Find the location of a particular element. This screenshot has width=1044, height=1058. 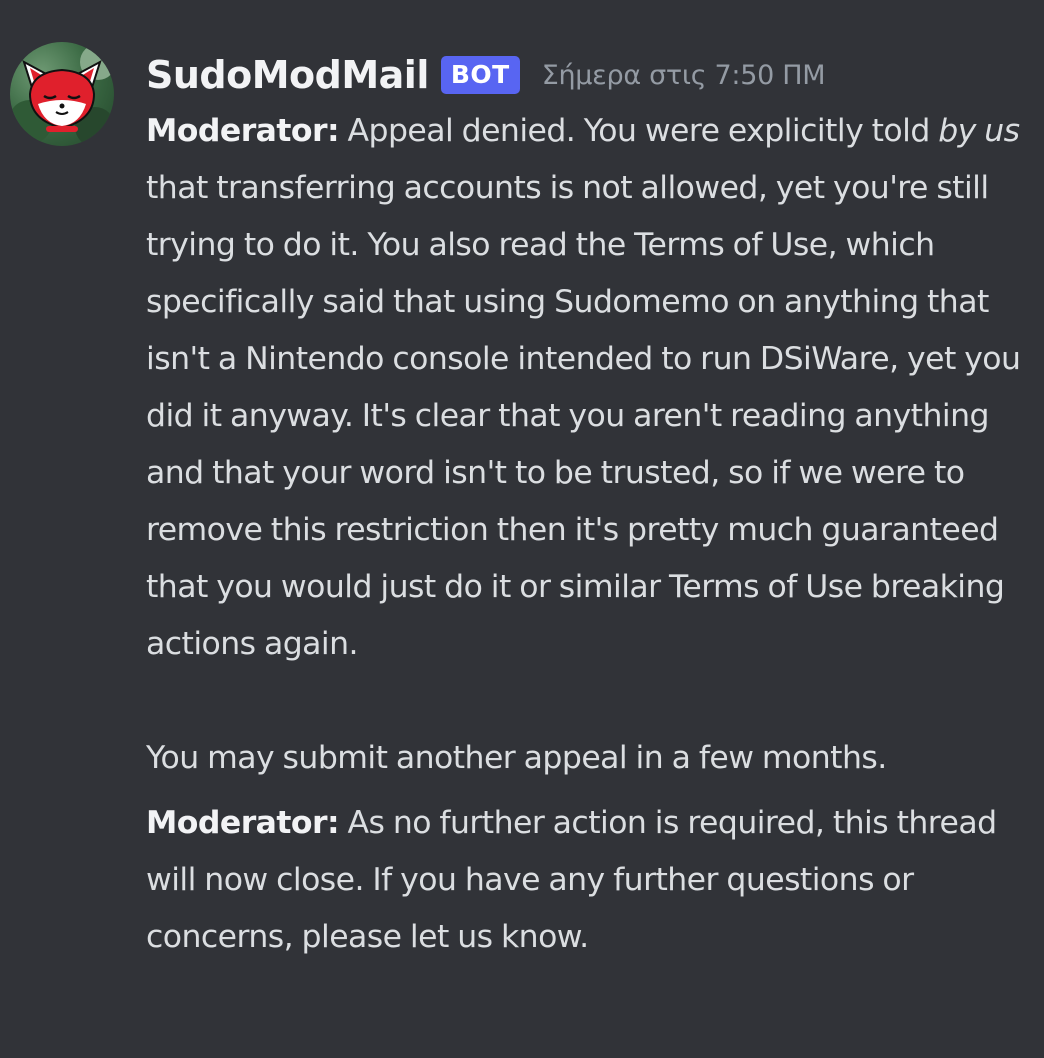

message-text: Appeal denied. You were explicitly told is located at coordinates (639, 131).